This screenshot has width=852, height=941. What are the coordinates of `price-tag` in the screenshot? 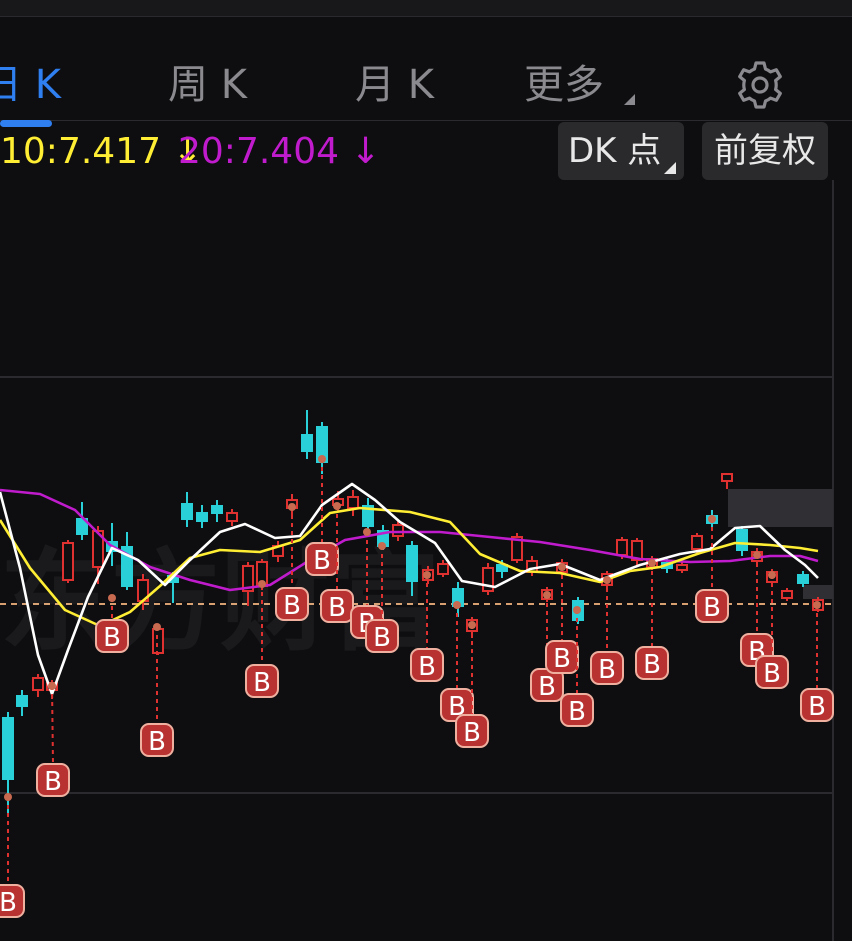 It's located at (818, 592).